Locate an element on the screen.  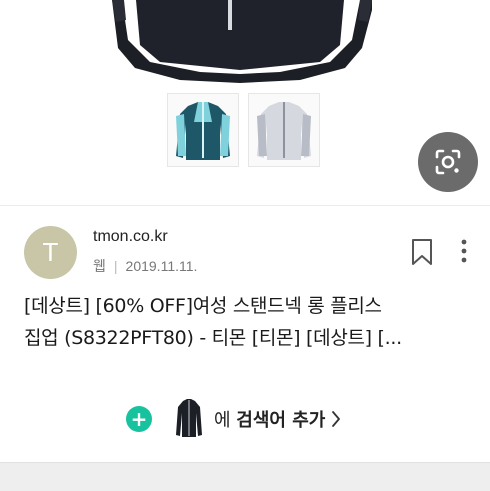
bookmark-icon is located at coordinates (422, 252).